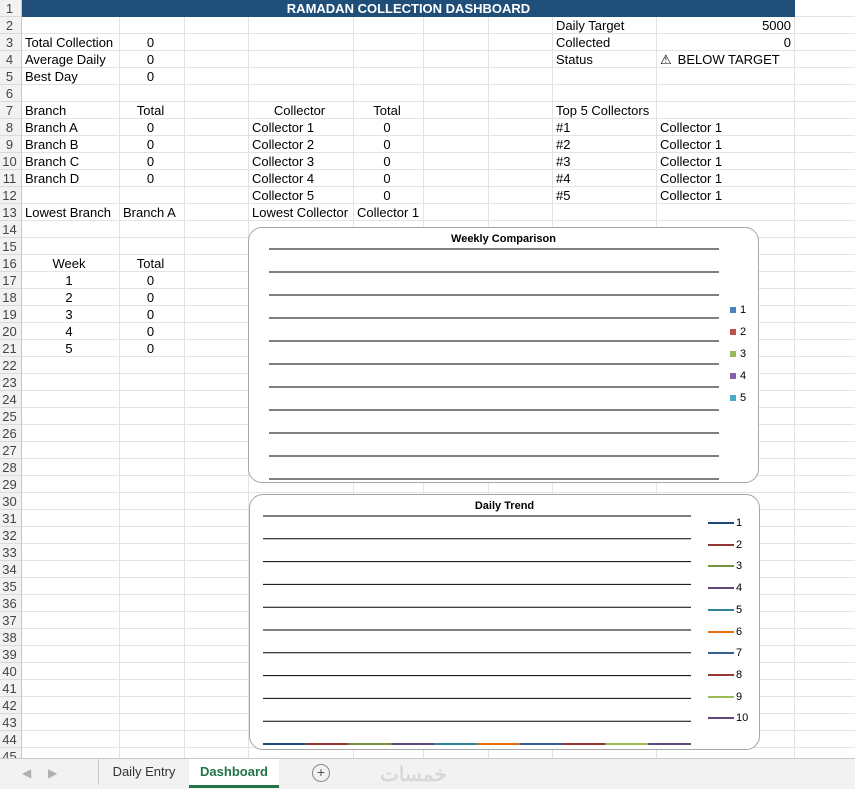 Image resolution: width=855 pixels, height=789 pixels. What do you see at coordinates (11, 25) in the screenshot?
I see `row-header: 2` at bounding box center [11, 25].